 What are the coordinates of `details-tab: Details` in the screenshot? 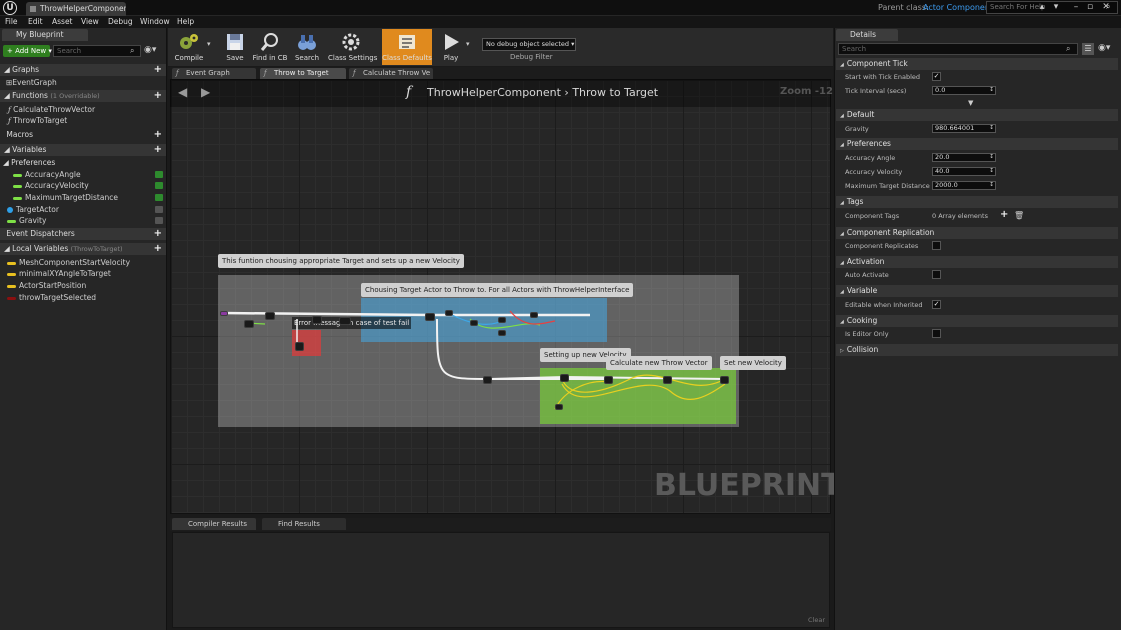 It's located at (867, 35).